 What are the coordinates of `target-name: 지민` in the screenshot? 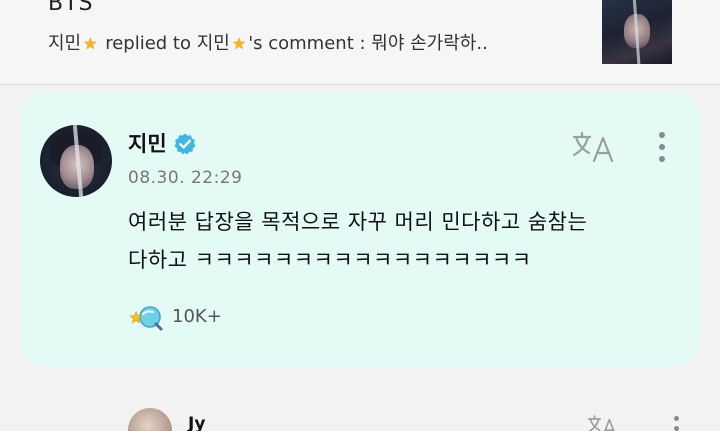 It's located at (213, 43).